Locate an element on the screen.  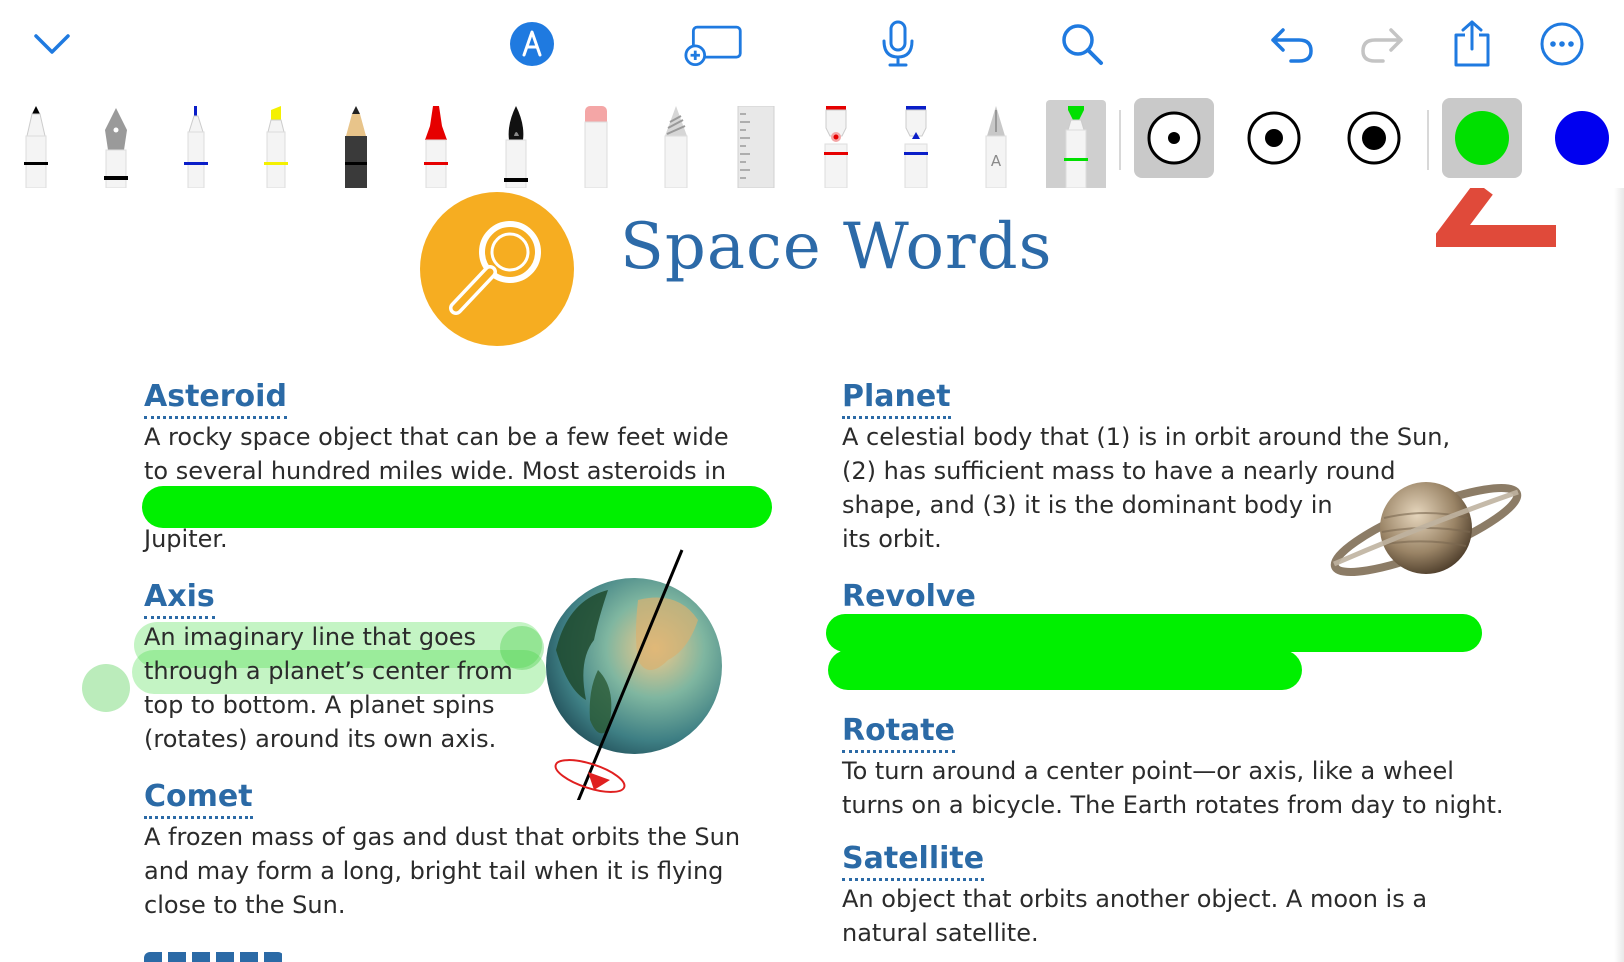
highlighter-tool is located at coordinates (276, 144).